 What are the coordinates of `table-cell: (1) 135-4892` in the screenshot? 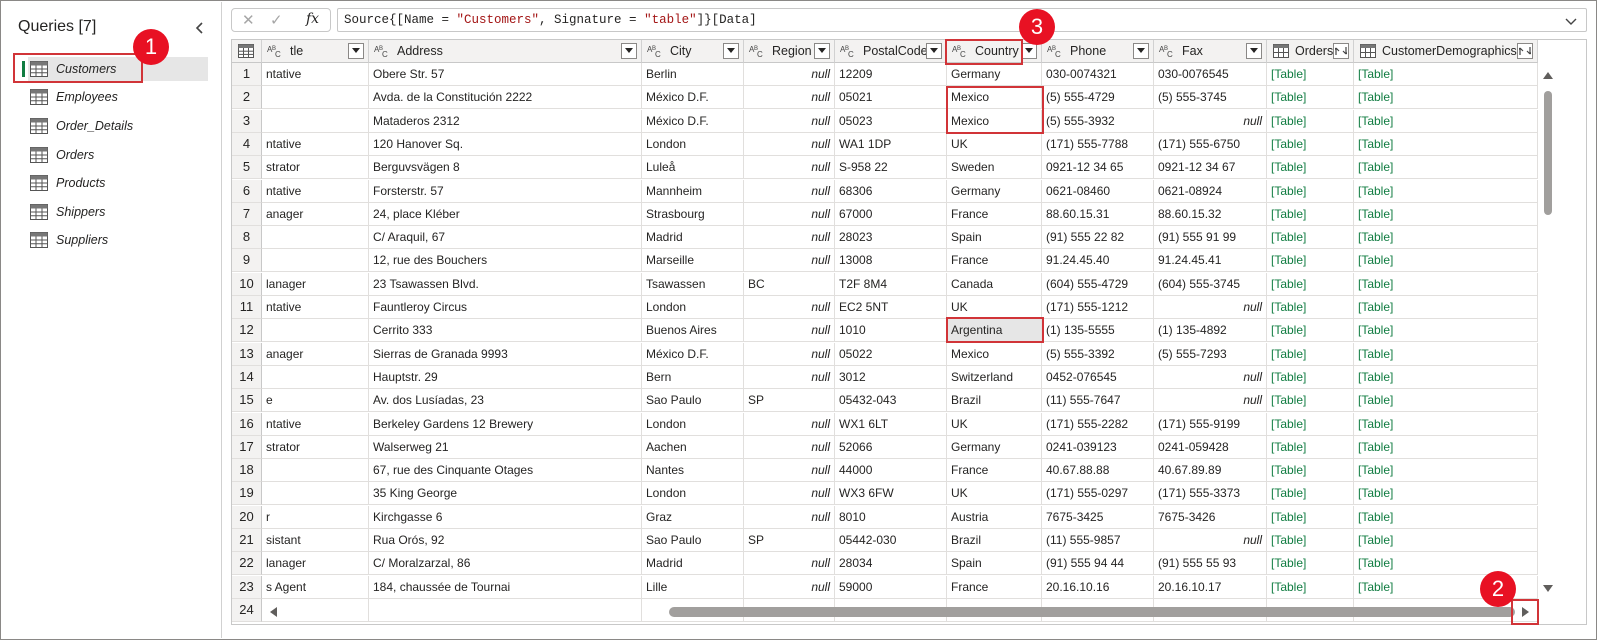 It's located at (1210, 331).